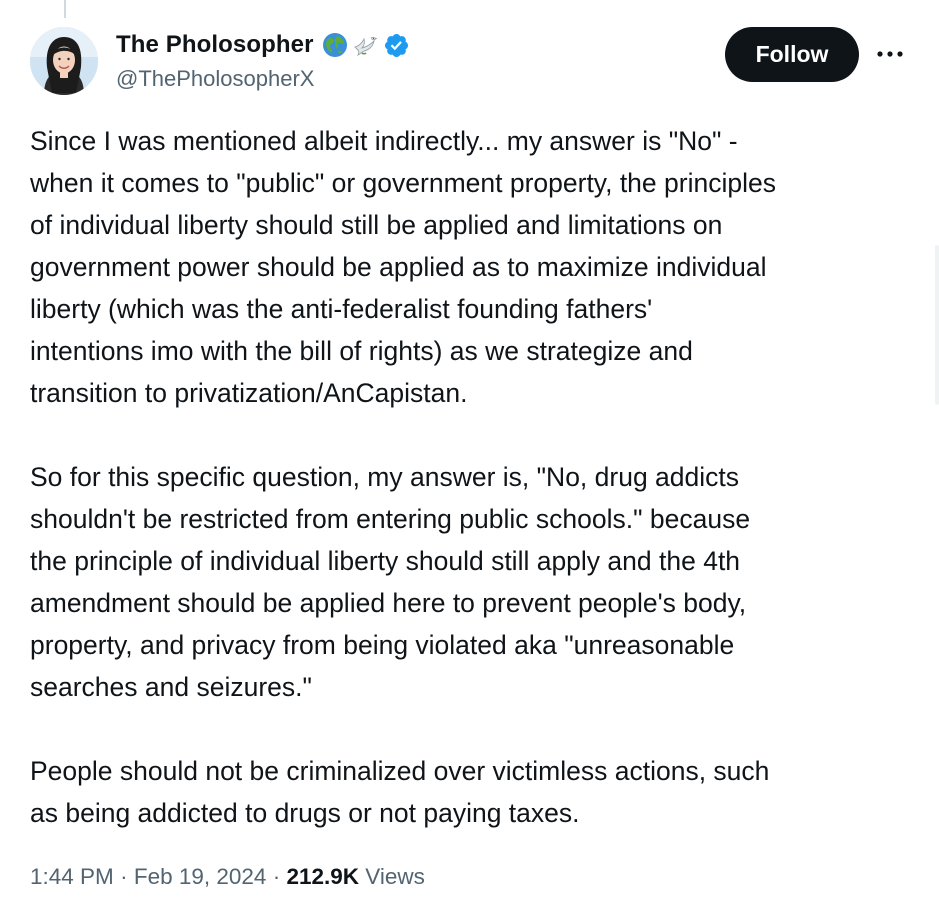  I want to click on more-horizontal-icon, so click(890, 54).